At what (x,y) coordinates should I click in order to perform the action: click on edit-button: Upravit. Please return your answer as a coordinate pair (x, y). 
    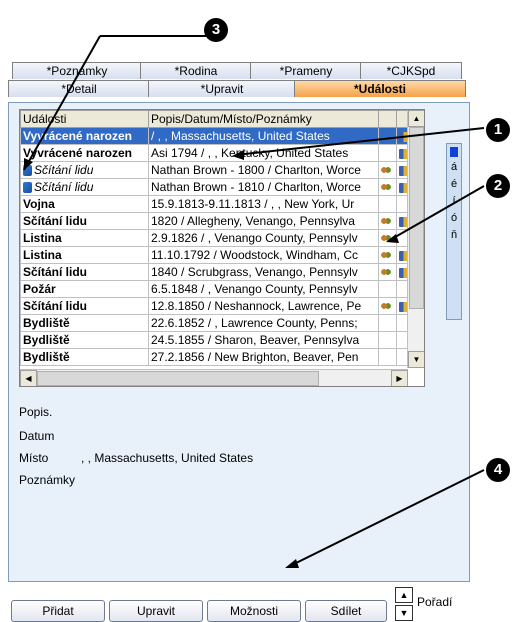
    Looking at the image, I should click on (156, 611).